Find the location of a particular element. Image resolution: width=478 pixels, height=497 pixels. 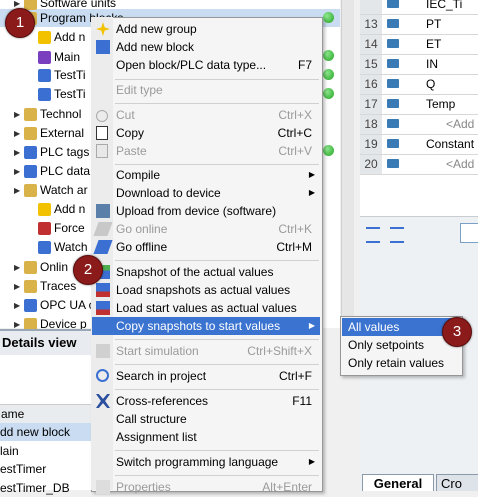

details-row: estTimer is located at coordinates (46, 469).